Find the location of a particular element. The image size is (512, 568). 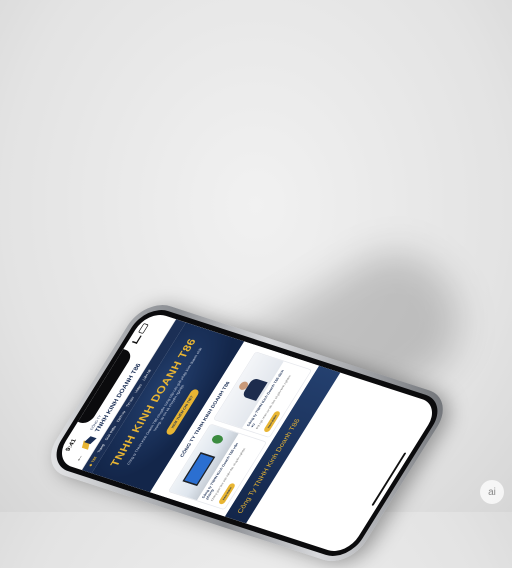

nav-logo-icon: ◆ is located at coordinates (91, 465).